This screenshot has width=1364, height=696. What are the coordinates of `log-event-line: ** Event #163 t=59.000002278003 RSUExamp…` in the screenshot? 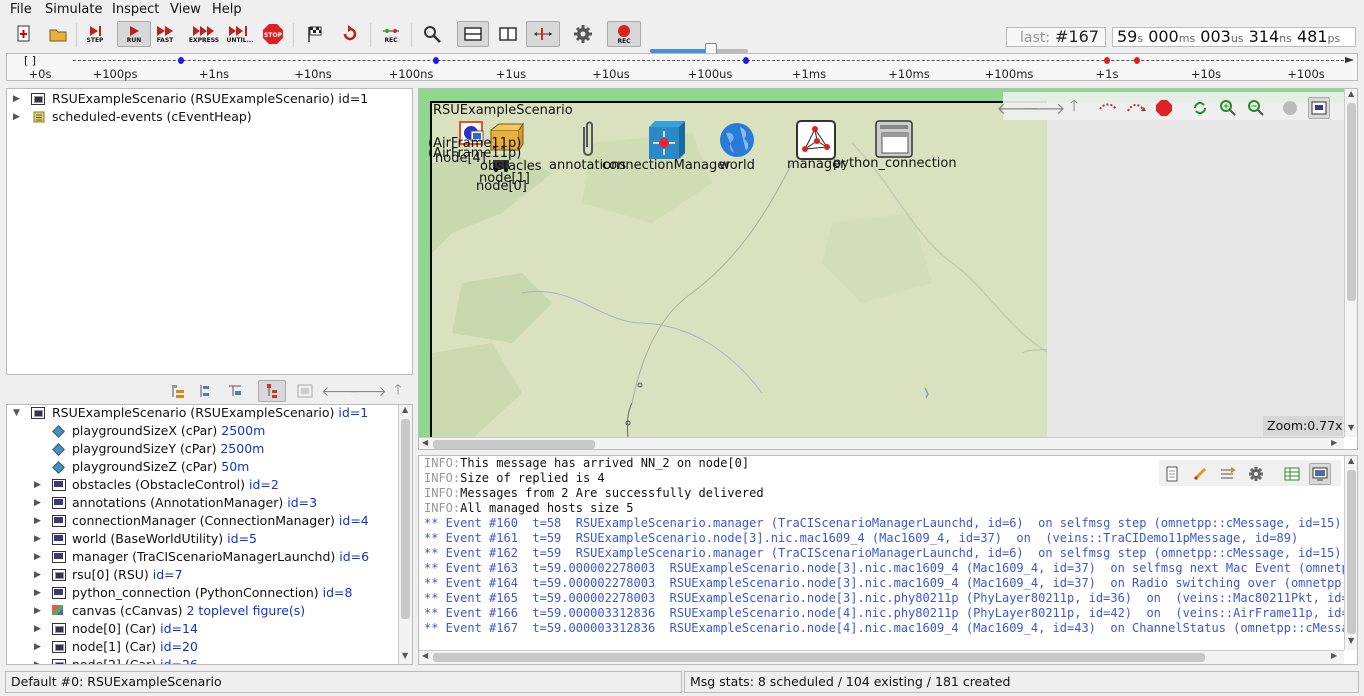 It's located at (886, 568).